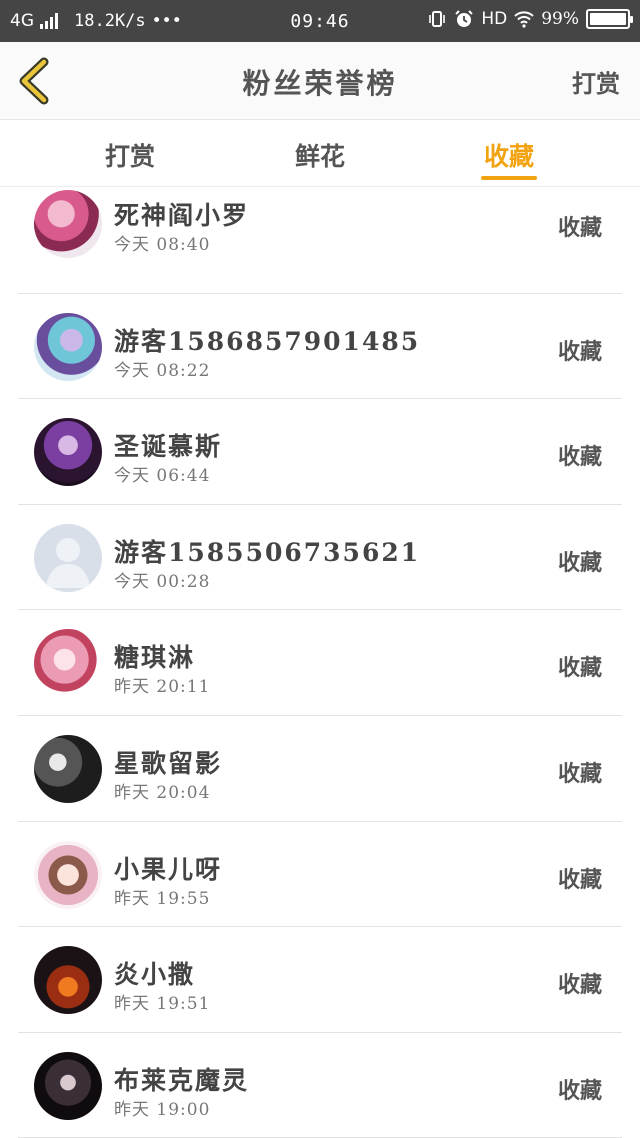  I want to click on tab-bar: 打赏 鲜花 收藏, so click(320, 154).